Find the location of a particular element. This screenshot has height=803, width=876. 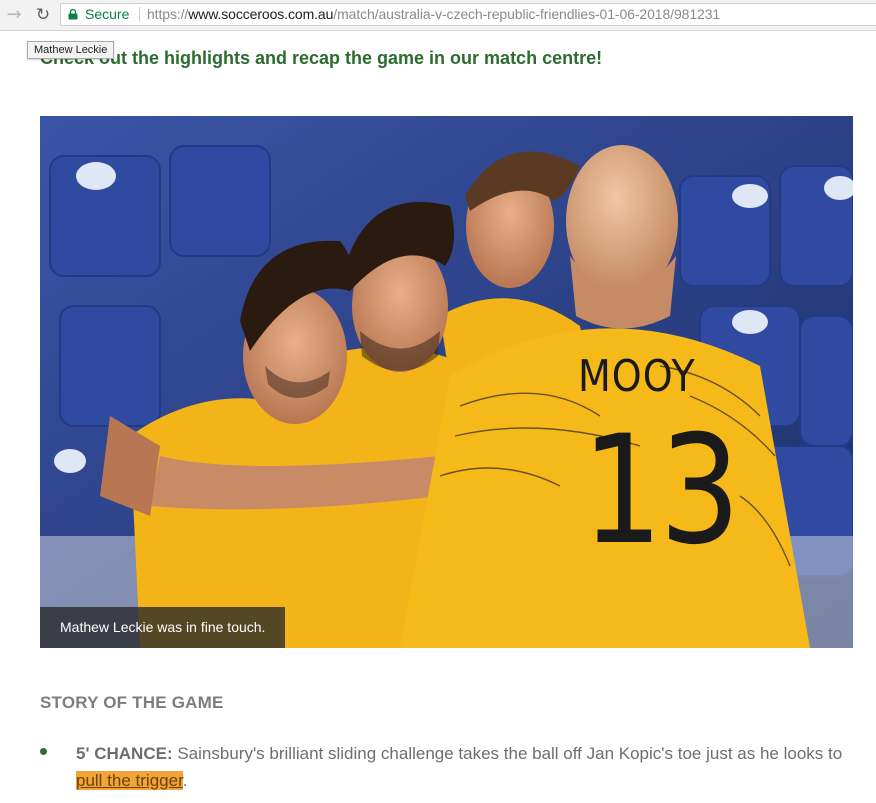

reload-icon: ↻ is located at coordinates (43, 15).